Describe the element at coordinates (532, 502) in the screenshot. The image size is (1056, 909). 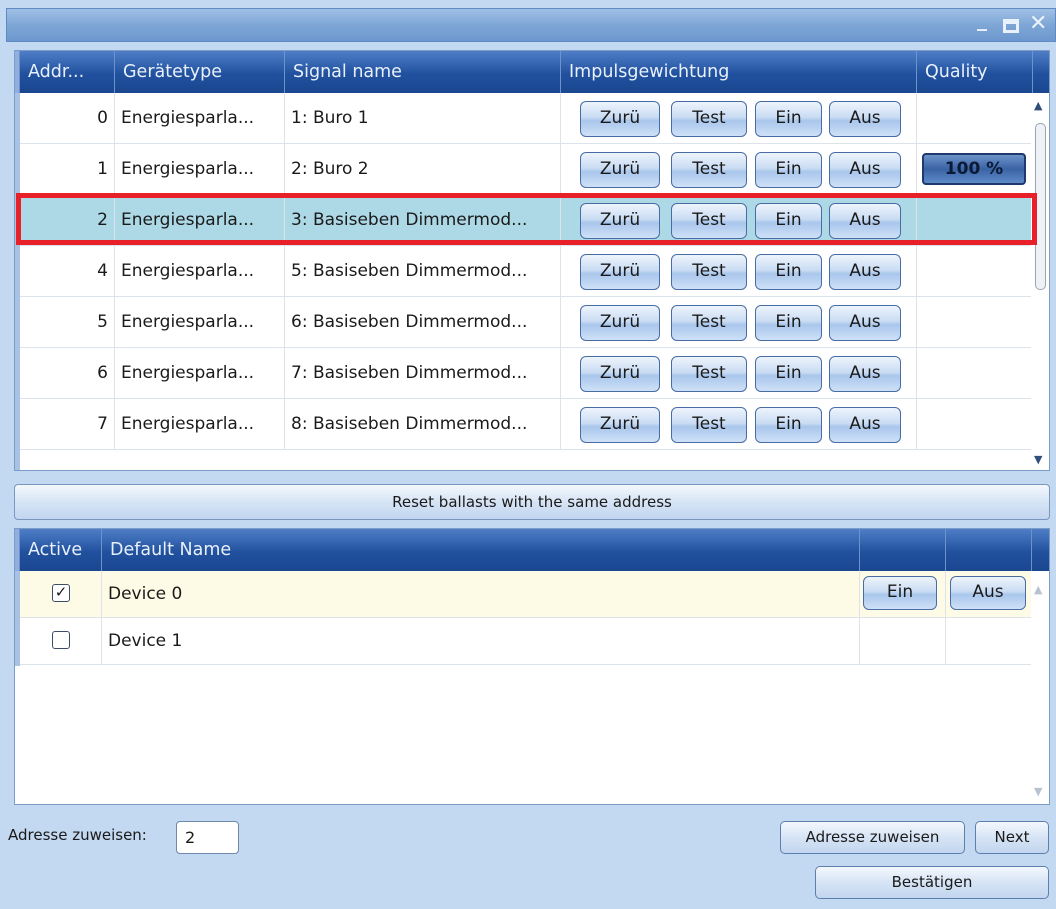
I see `reset-ballasts-button: Reset ballasts with the same address` at that location.